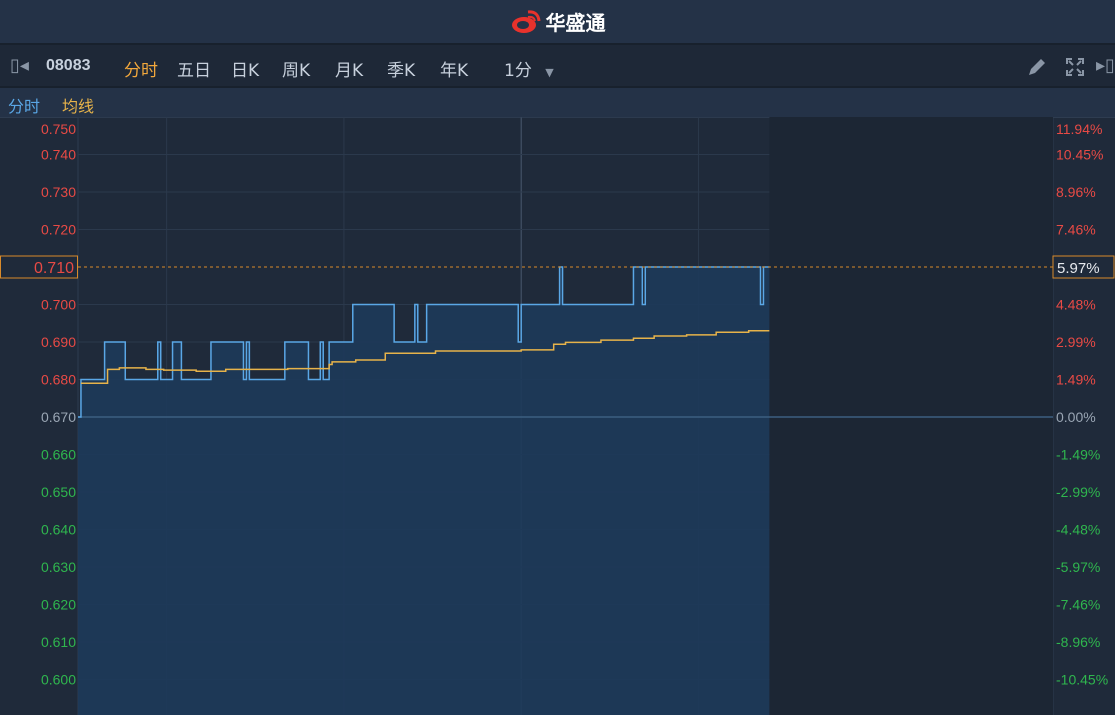 The width and height of the screenshot is (1115, 715). What do you see at coordinates (349, 68) in the screenshot?
I see `tab-monthly-k: 月K` at bounding box center [349, 68].